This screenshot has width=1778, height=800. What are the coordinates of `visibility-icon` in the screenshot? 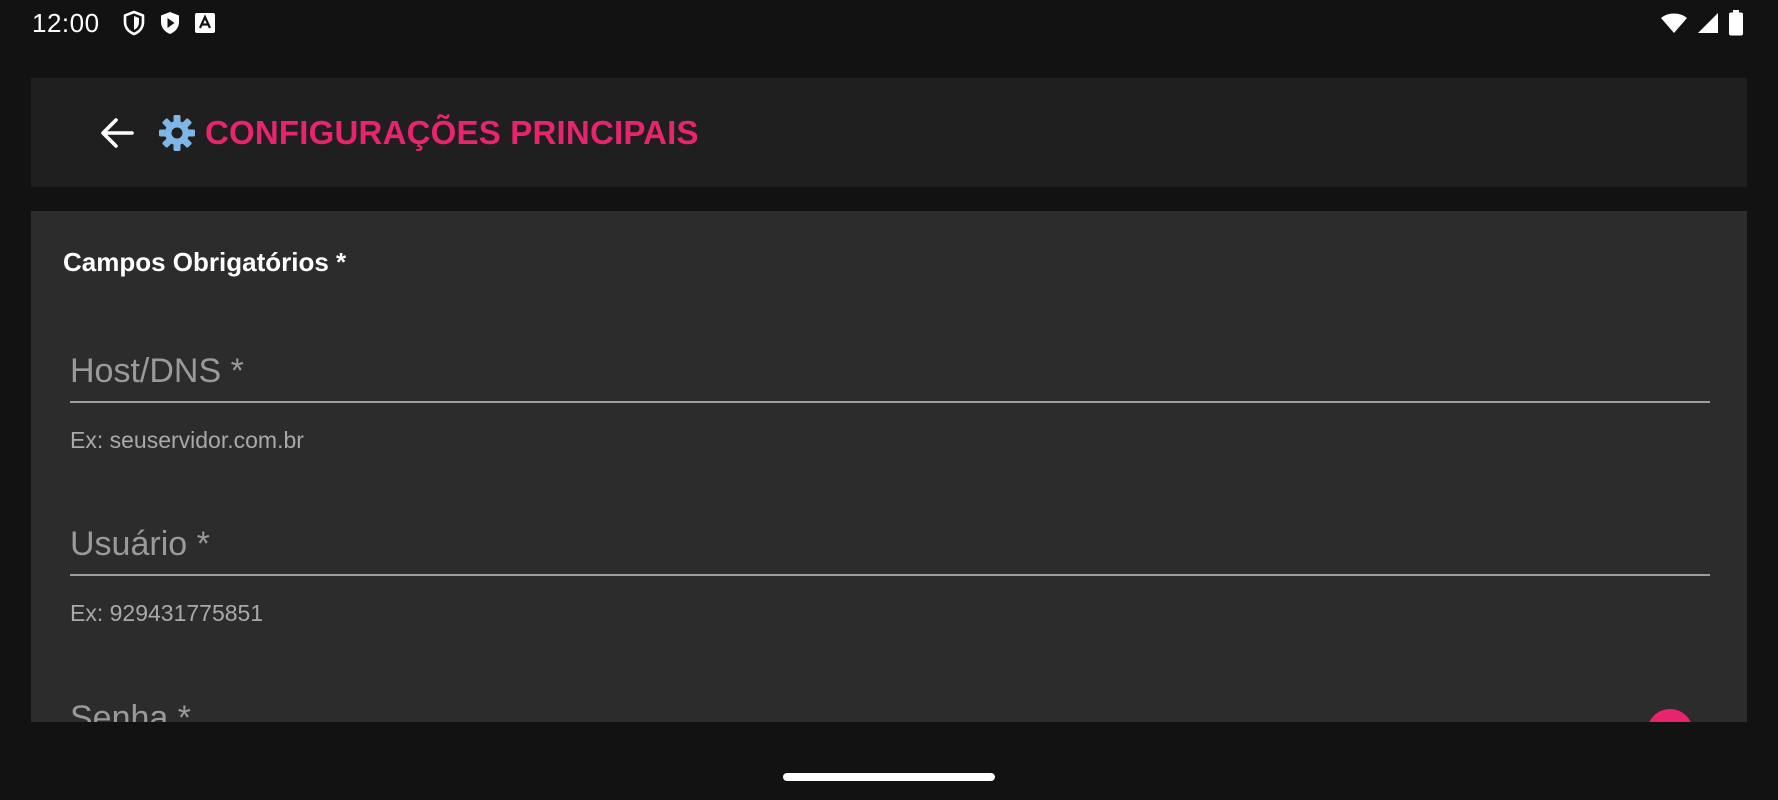 It's located at (1670, 720).